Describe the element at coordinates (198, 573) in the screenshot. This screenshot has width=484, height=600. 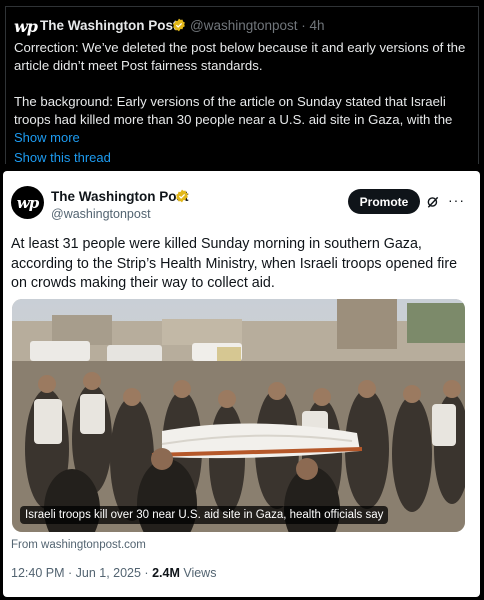
I see `views-label: Views` at that location.